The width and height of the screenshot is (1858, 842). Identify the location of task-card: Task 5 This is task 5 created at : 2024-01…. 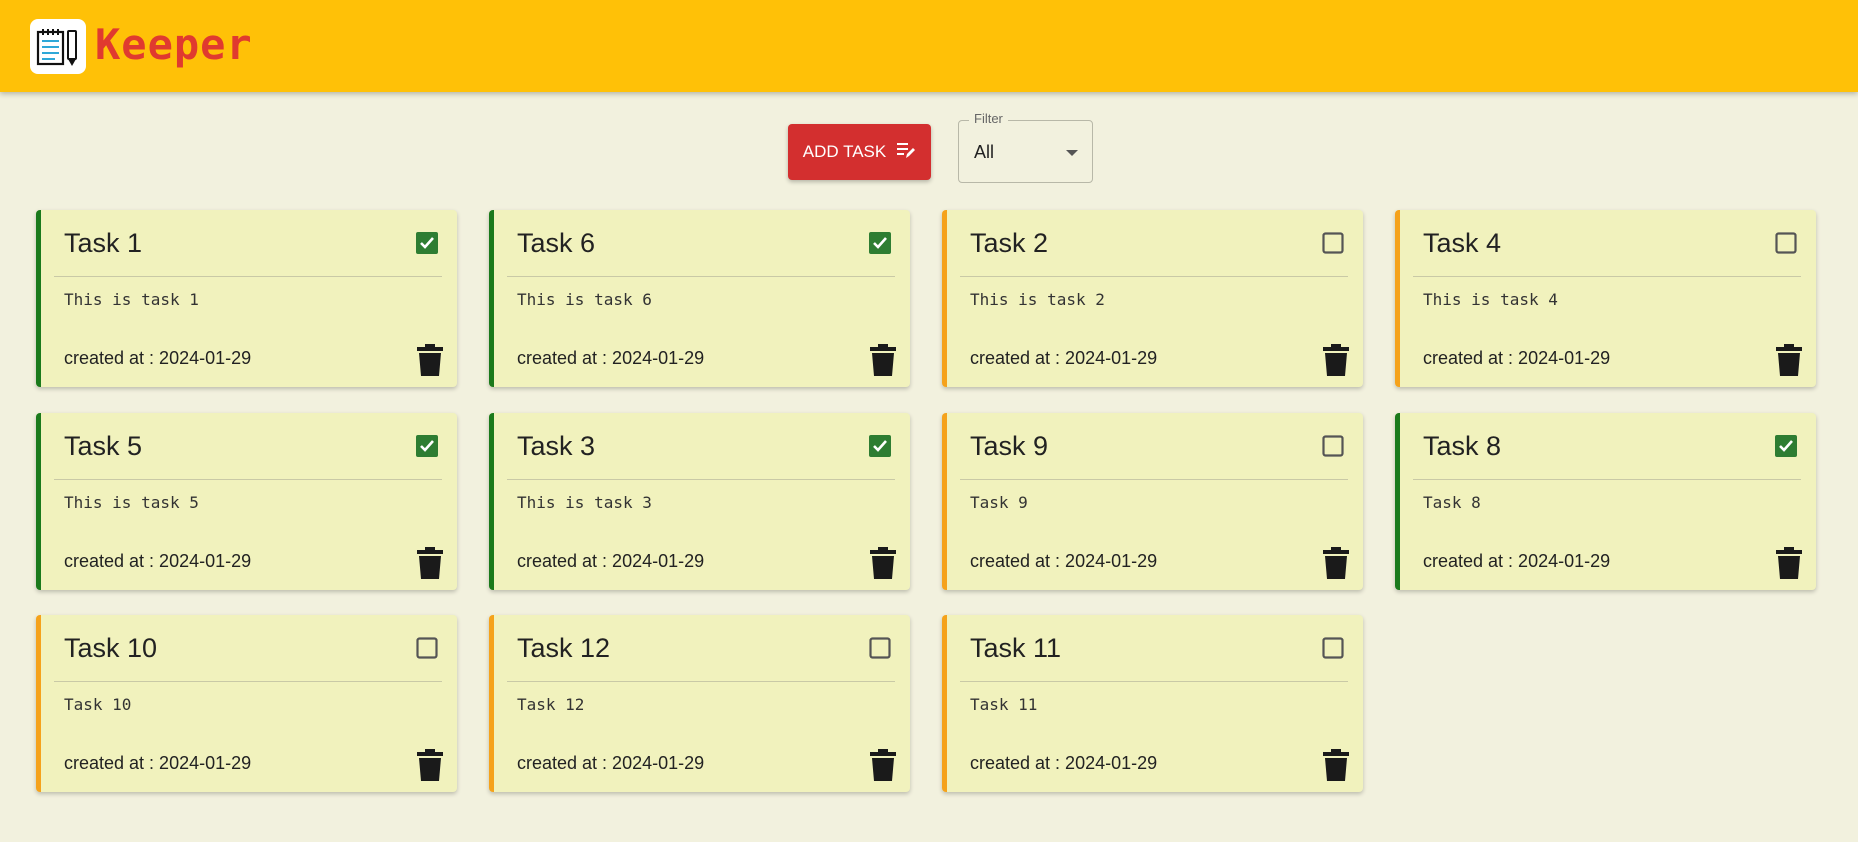
(246, 501).